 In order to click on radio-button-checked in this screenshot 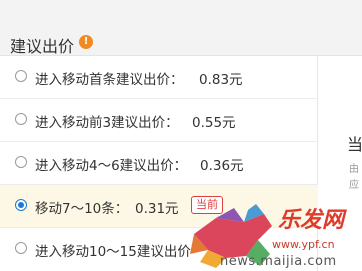, I will do `click(21, 205)`.